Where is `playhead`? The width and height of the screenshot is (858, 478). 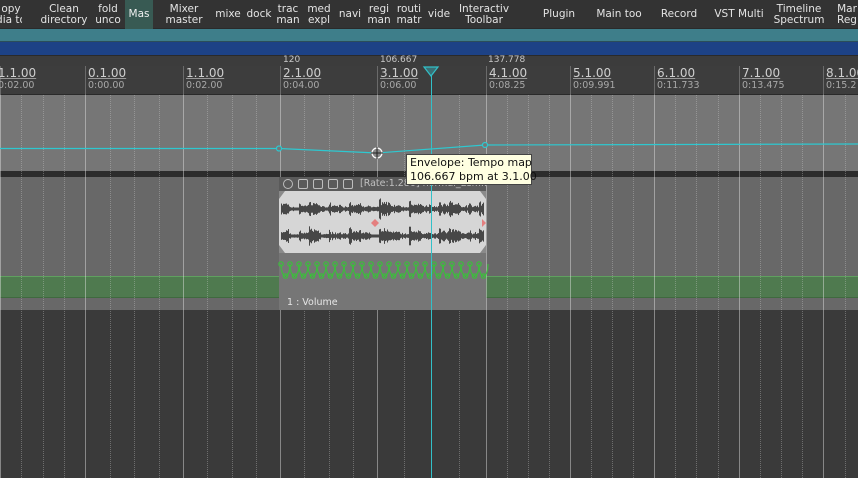 playhead is located at coordinates (432, 272).